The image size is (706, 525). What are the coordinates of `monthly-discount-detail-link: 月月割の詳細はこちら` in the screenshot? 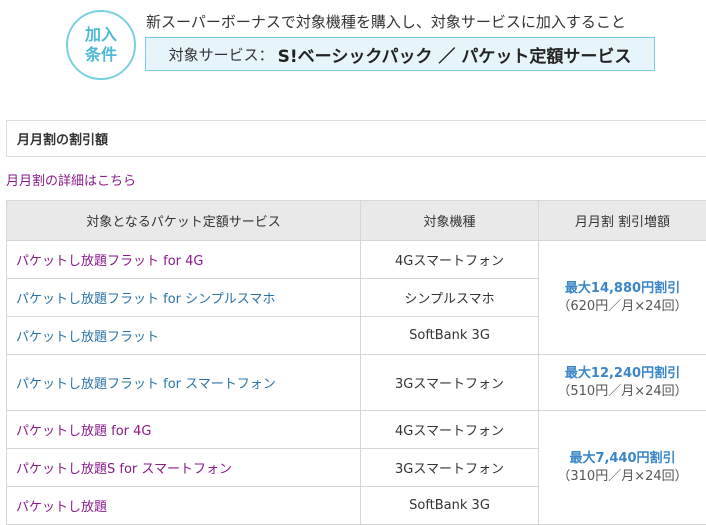 It's located at (71, 179).